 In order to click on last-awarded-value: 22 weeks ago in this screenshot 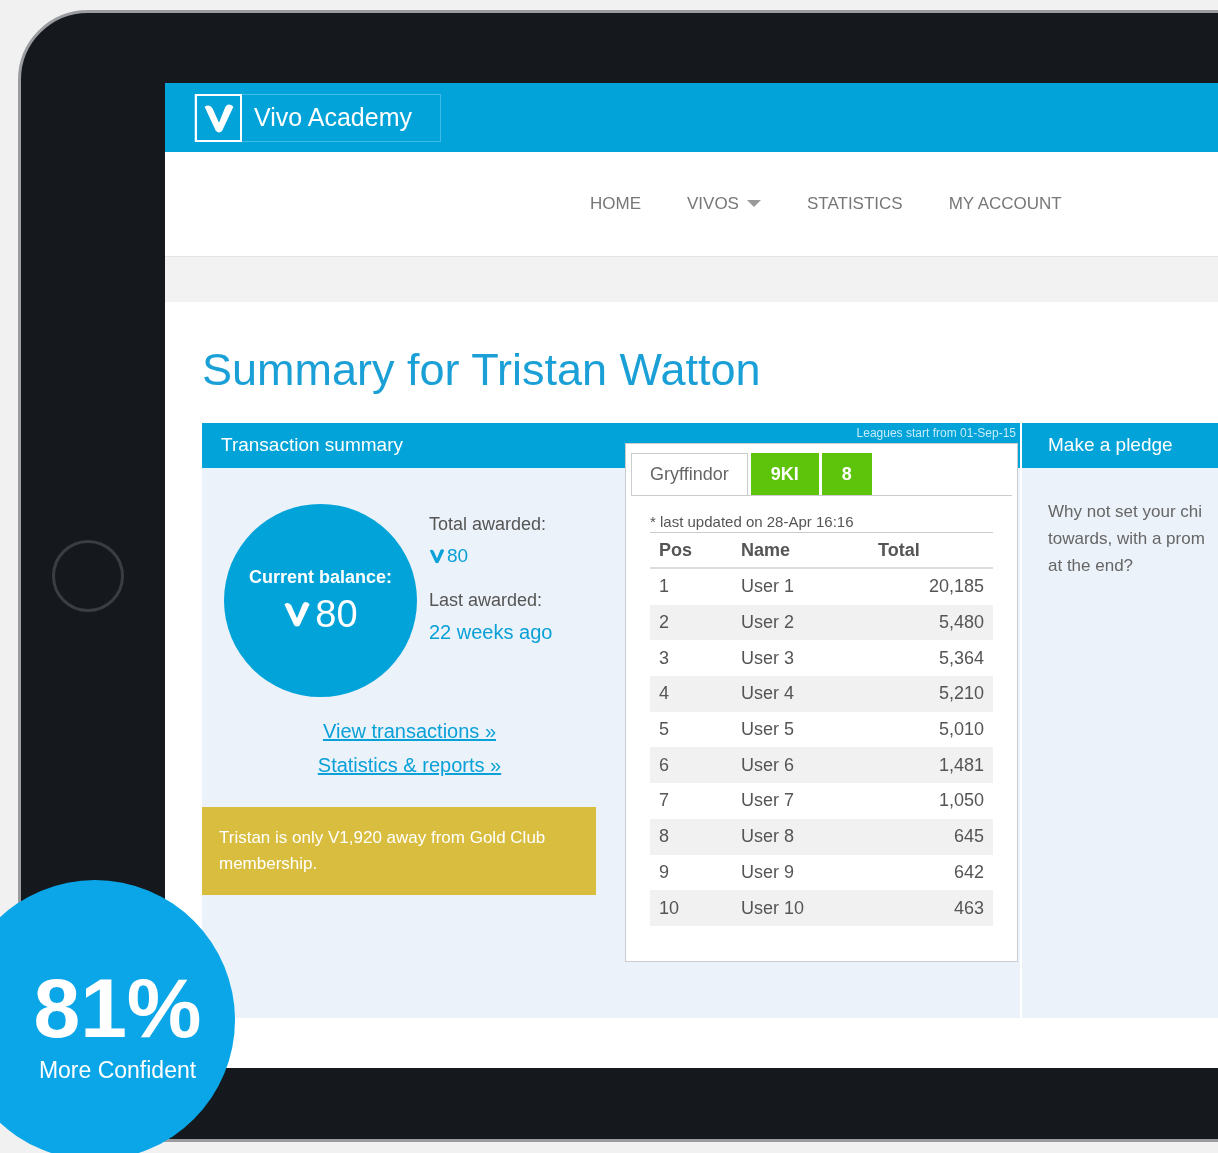, I will do `click(491, 632)`.